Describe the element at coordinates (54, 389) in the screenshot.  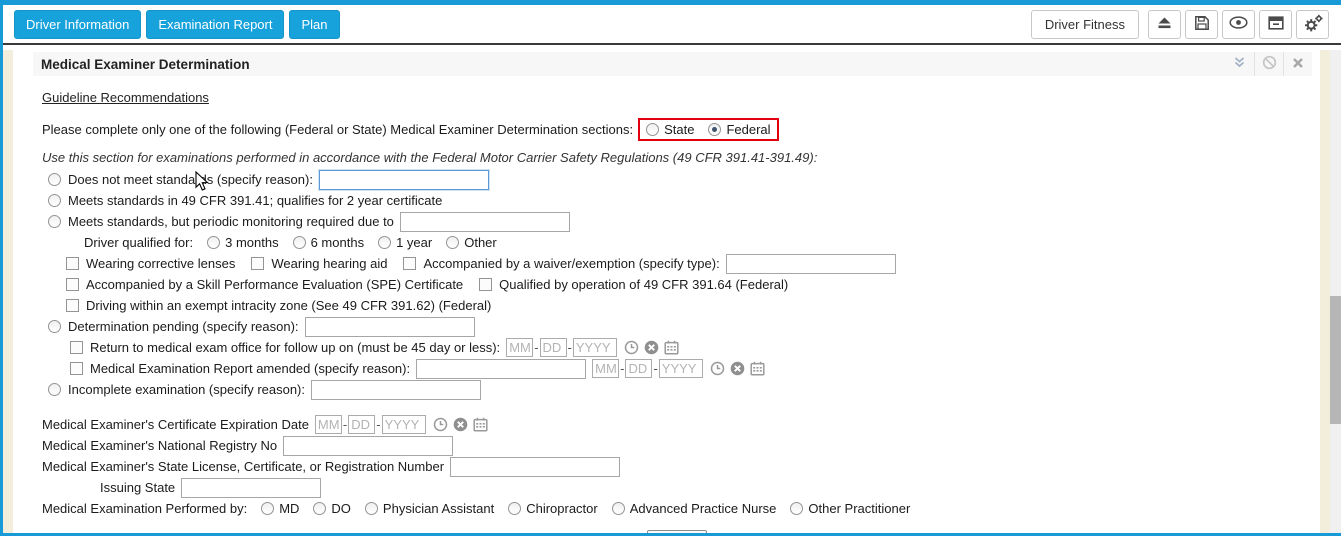
I see `incomplete-examination-radio` at that location.